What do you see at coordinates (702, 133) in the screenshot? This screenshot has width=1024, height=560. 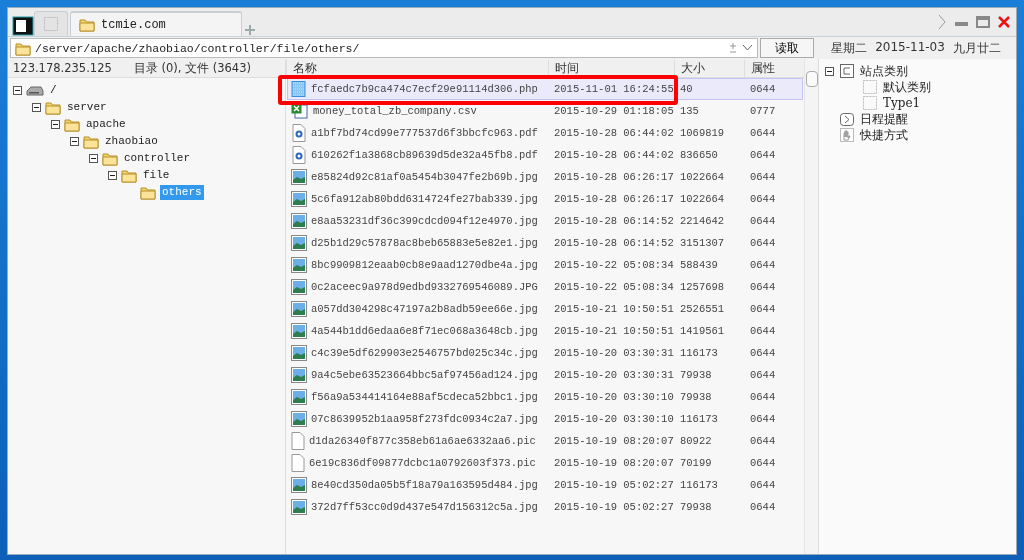 I see `file-size: 1069819` at bounding box center [702, 133].